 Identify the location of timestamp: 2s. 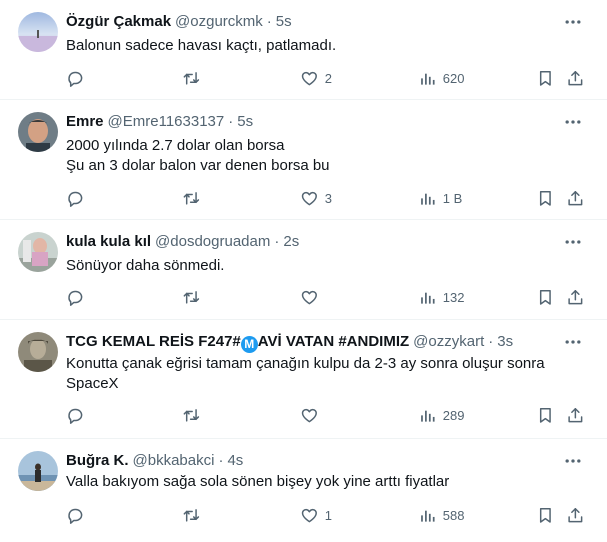
(291, 241).